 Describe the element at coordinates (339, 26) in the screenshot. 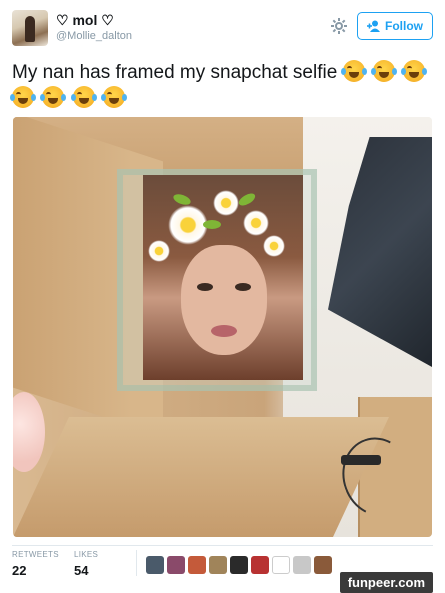

I see `gear-icon` at that location.